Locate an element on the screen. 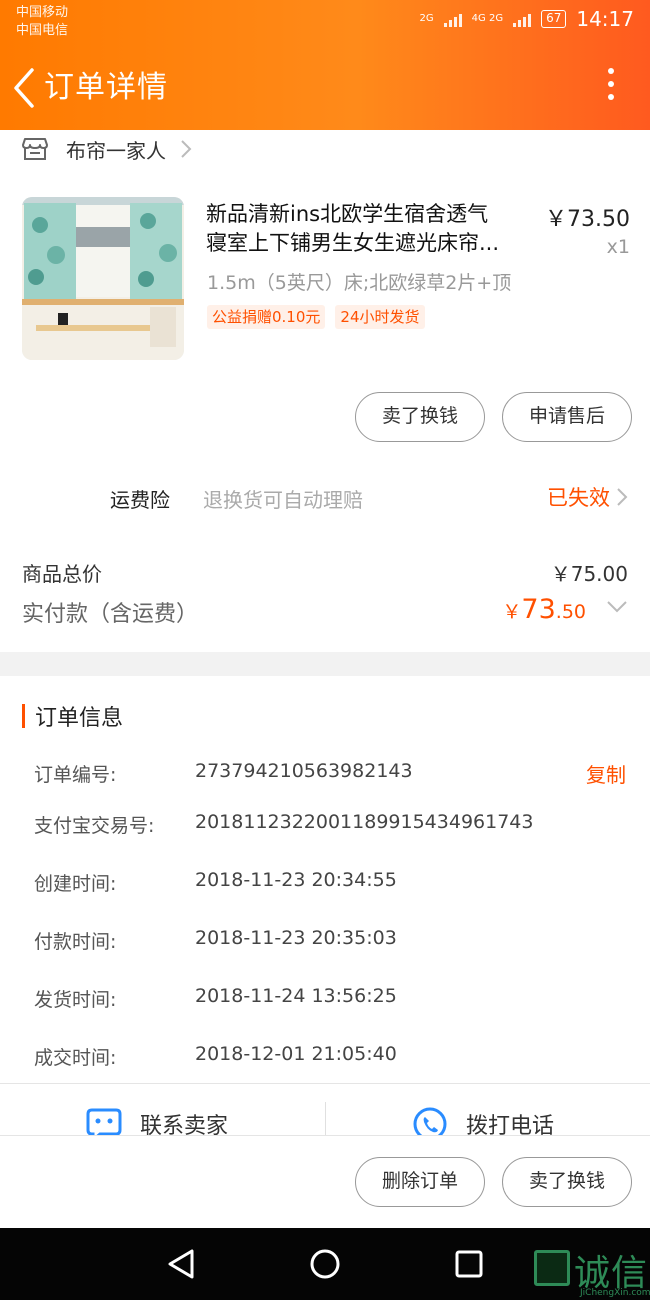  more-vertical-icon is located at coordinates (611, 88).